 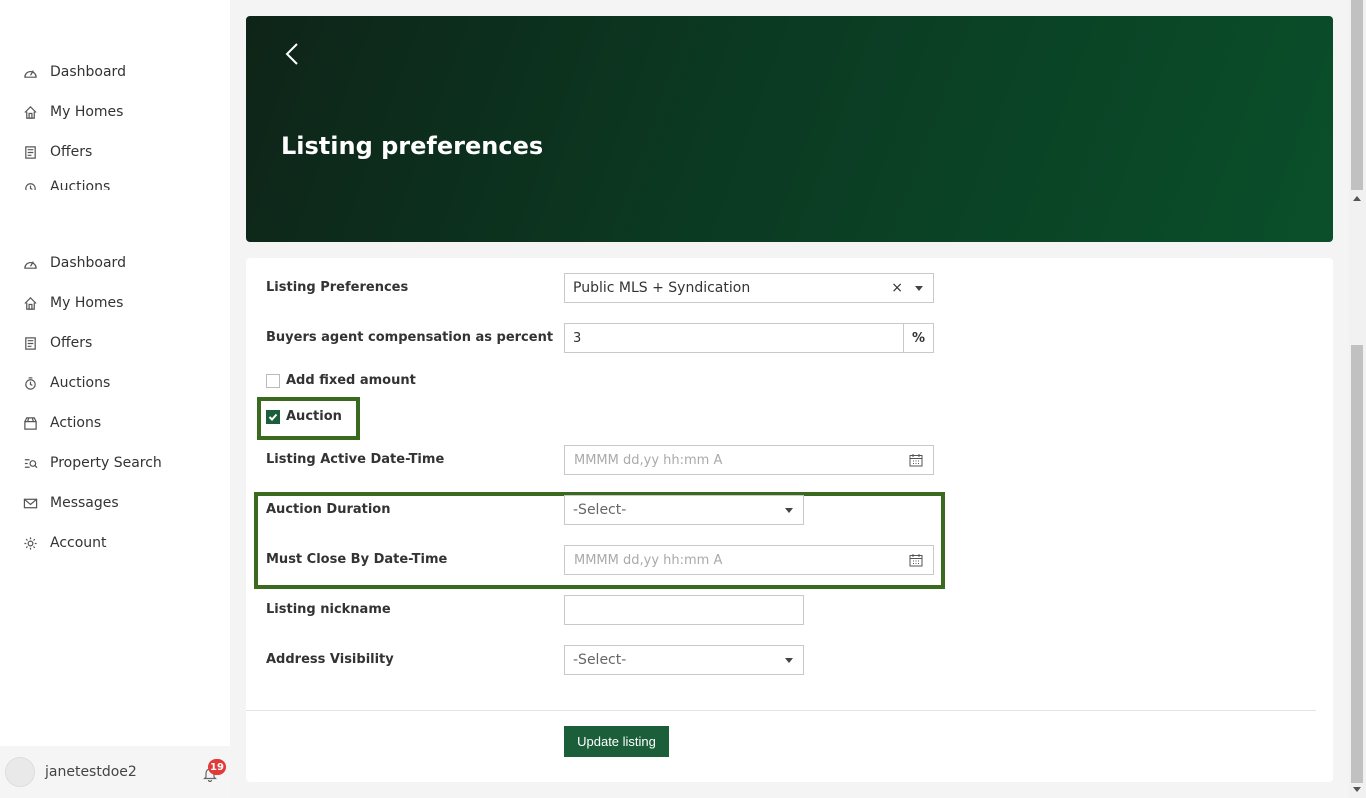 I want to click on auction-checkbox: Auction, so click(x=304, y=416).